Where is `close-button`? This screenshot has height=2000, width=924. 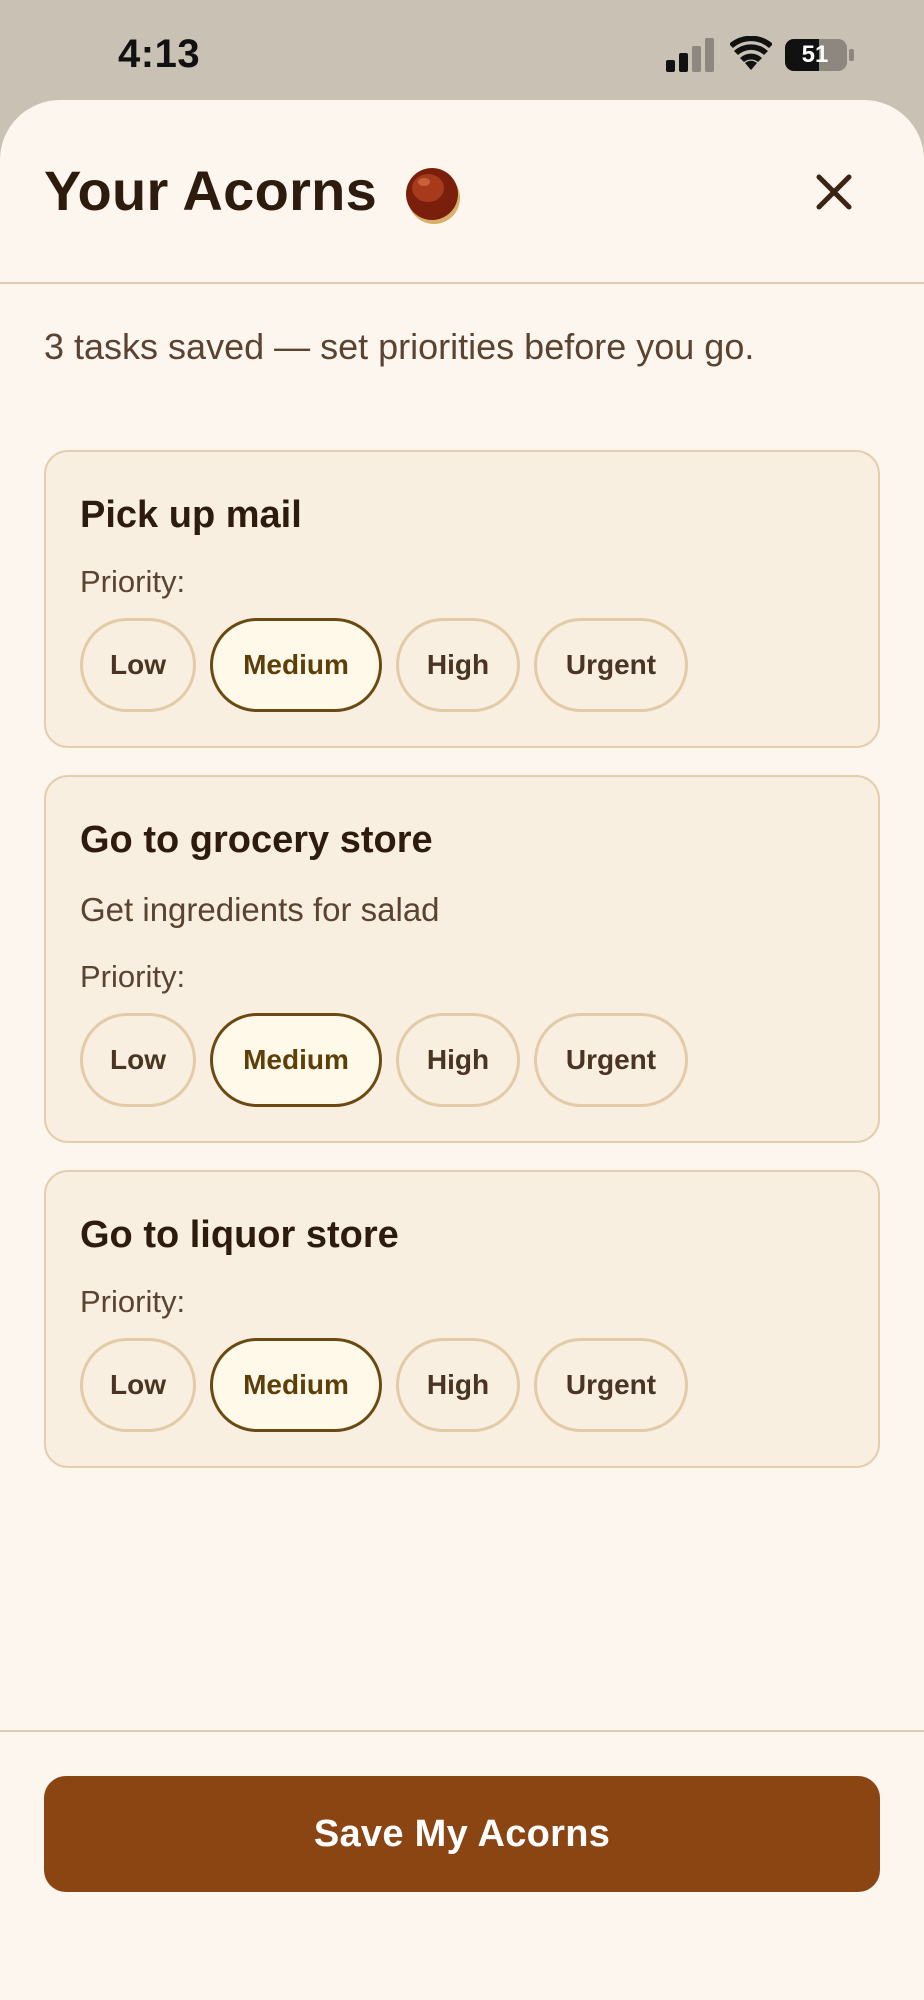
close-button is located at coordinates (834, 192).